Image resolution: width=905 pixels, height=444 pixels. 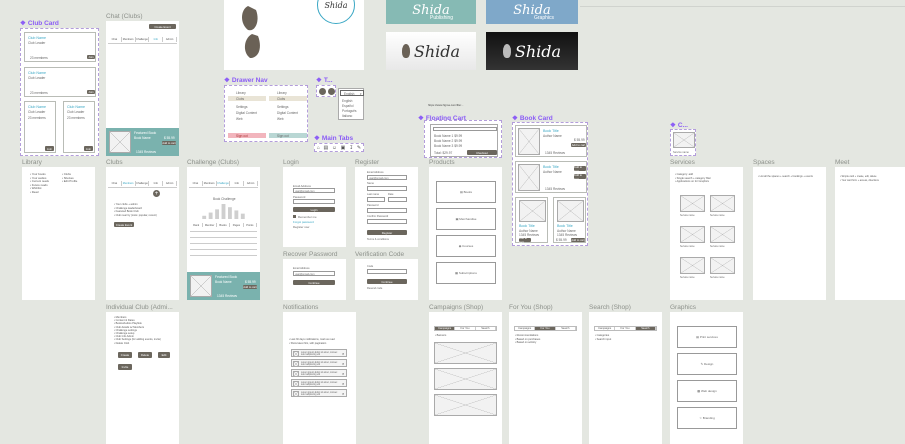 What do you see at coordinates (387, 271) in the screenshot?
I see `code-field` at bounding box center [387, 271].